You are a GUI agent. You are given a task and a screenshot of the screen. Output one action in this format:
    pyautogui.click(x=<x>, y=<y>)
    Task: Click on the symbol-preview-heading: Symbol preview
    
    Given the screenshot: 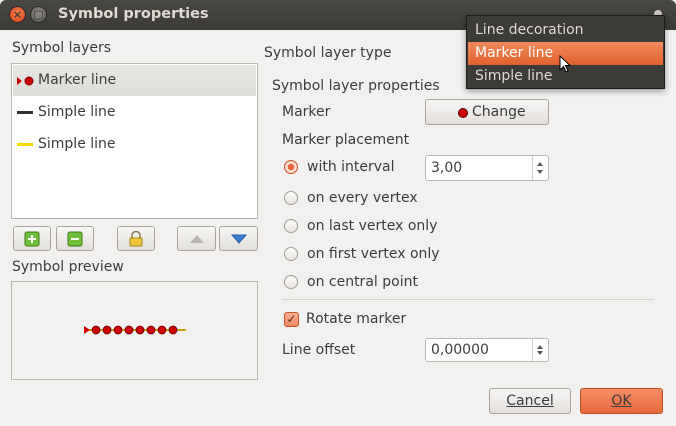 What is the action you would take?
    pyautogui.click(x=68, y=267)
    